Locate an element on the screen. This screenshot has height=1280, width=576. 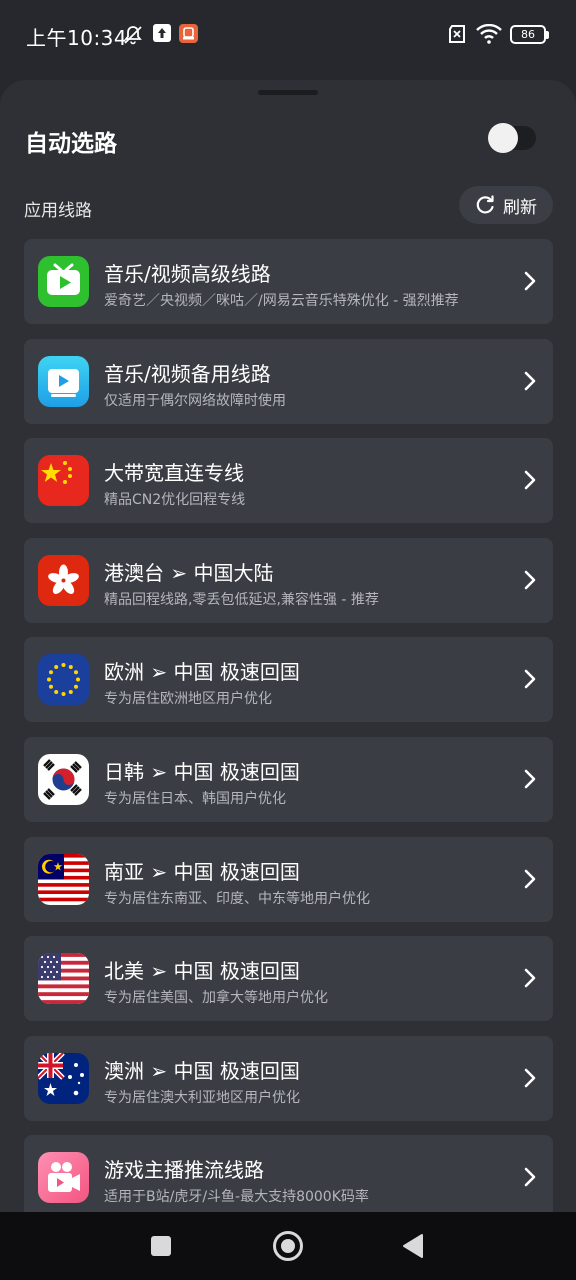
route-title: 北美 ➢ 中国 极速回国 is located at coordinates (202, 971).